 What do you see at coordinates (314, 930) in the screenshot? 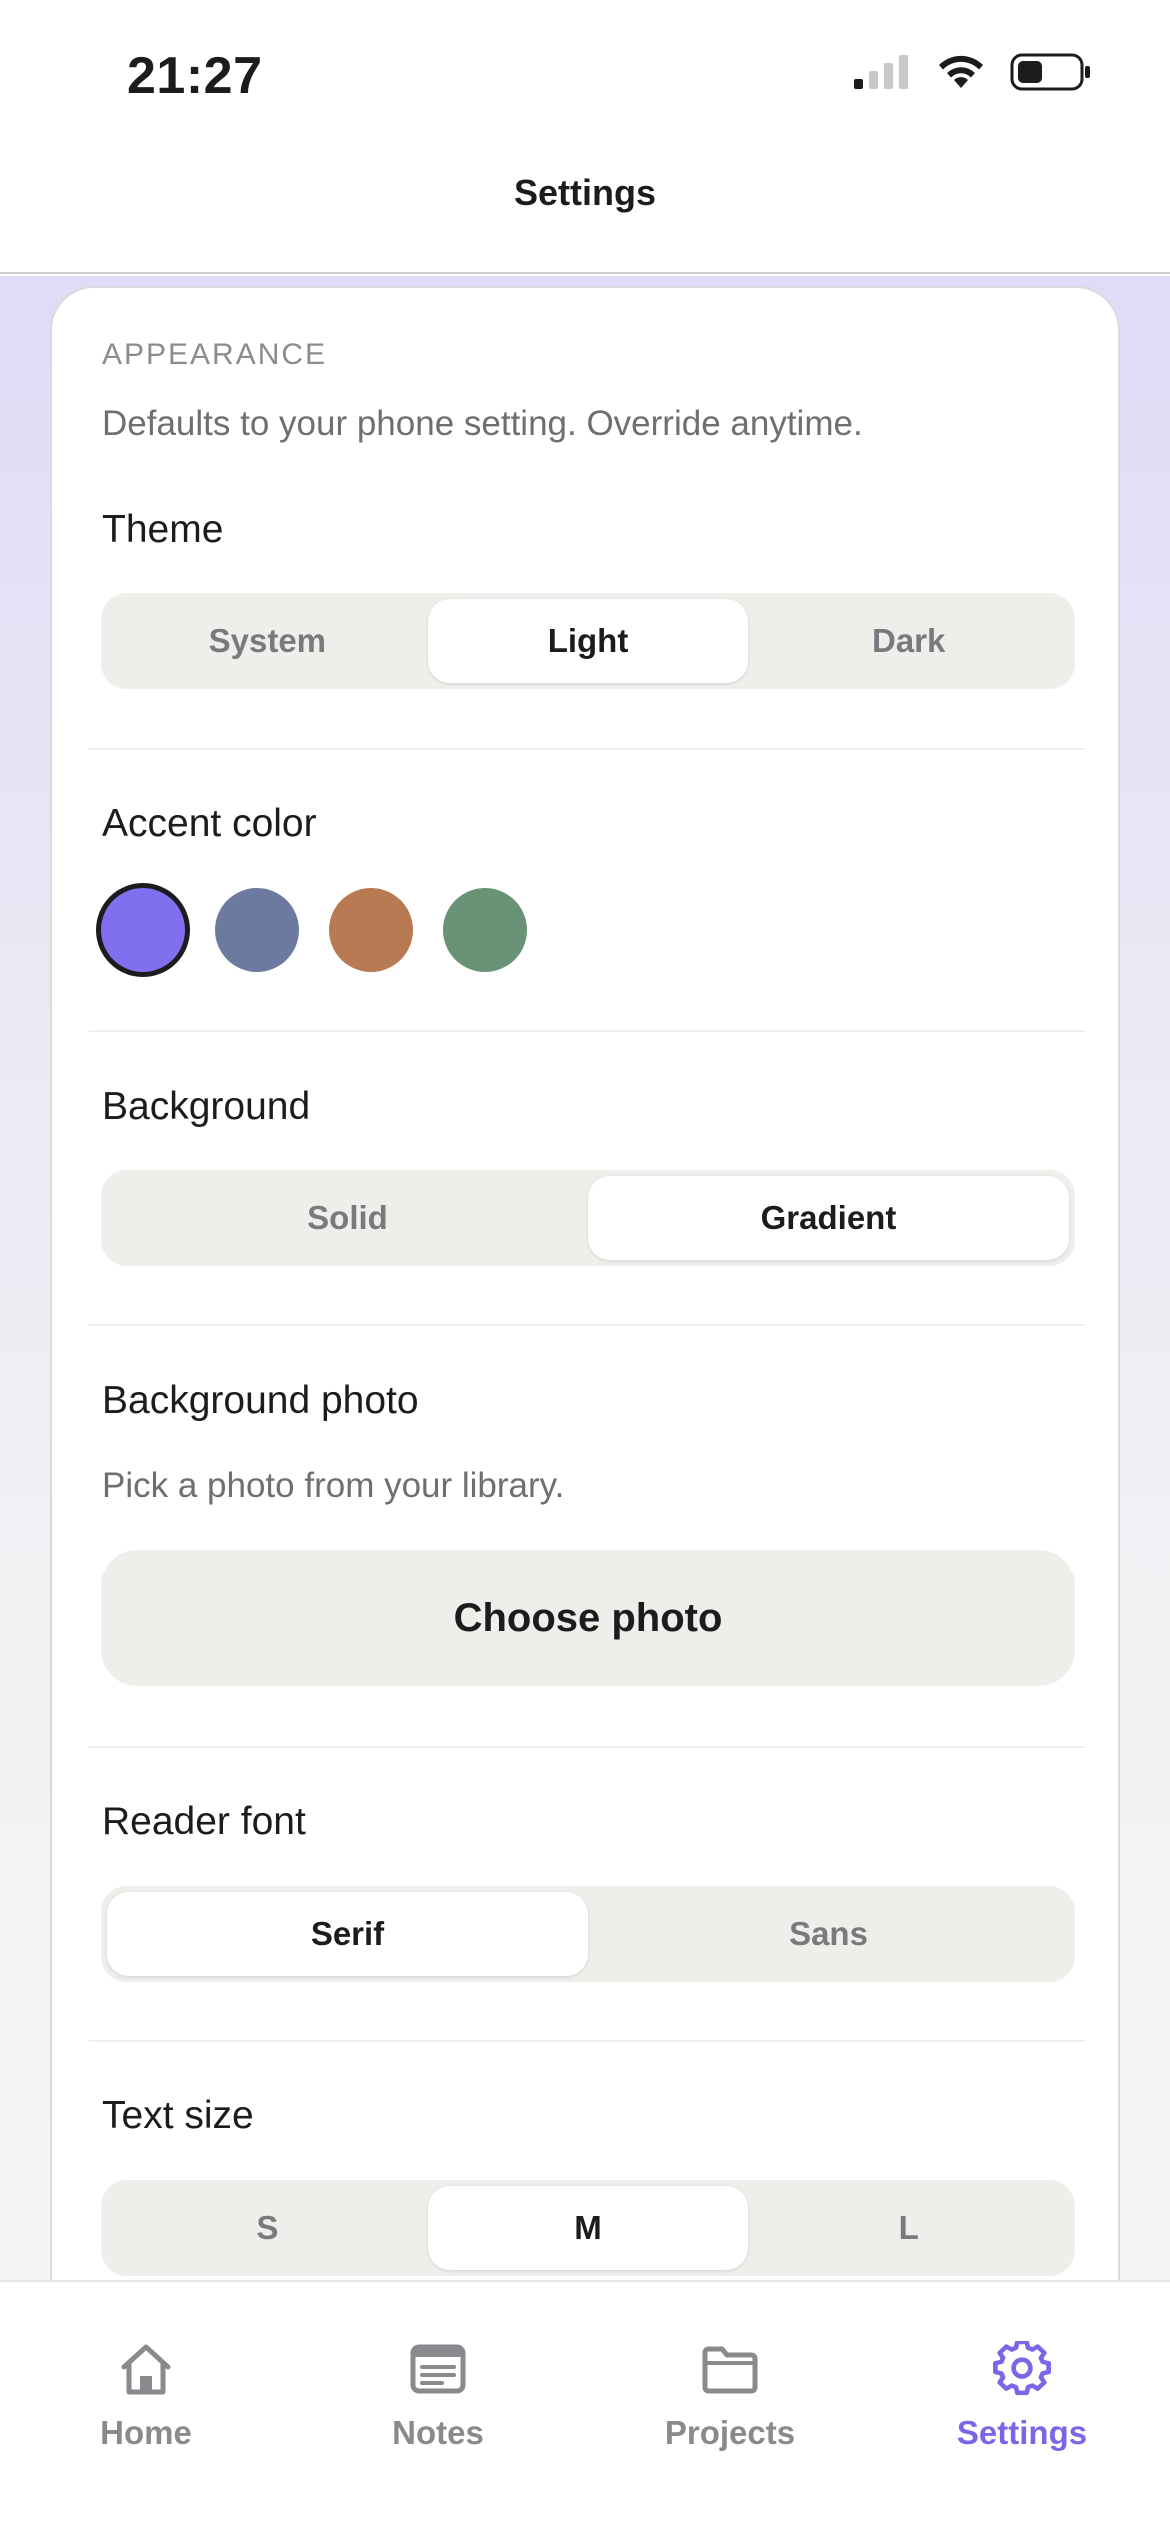
I see `accent-color-swatches` at bounding box center [314, 930].